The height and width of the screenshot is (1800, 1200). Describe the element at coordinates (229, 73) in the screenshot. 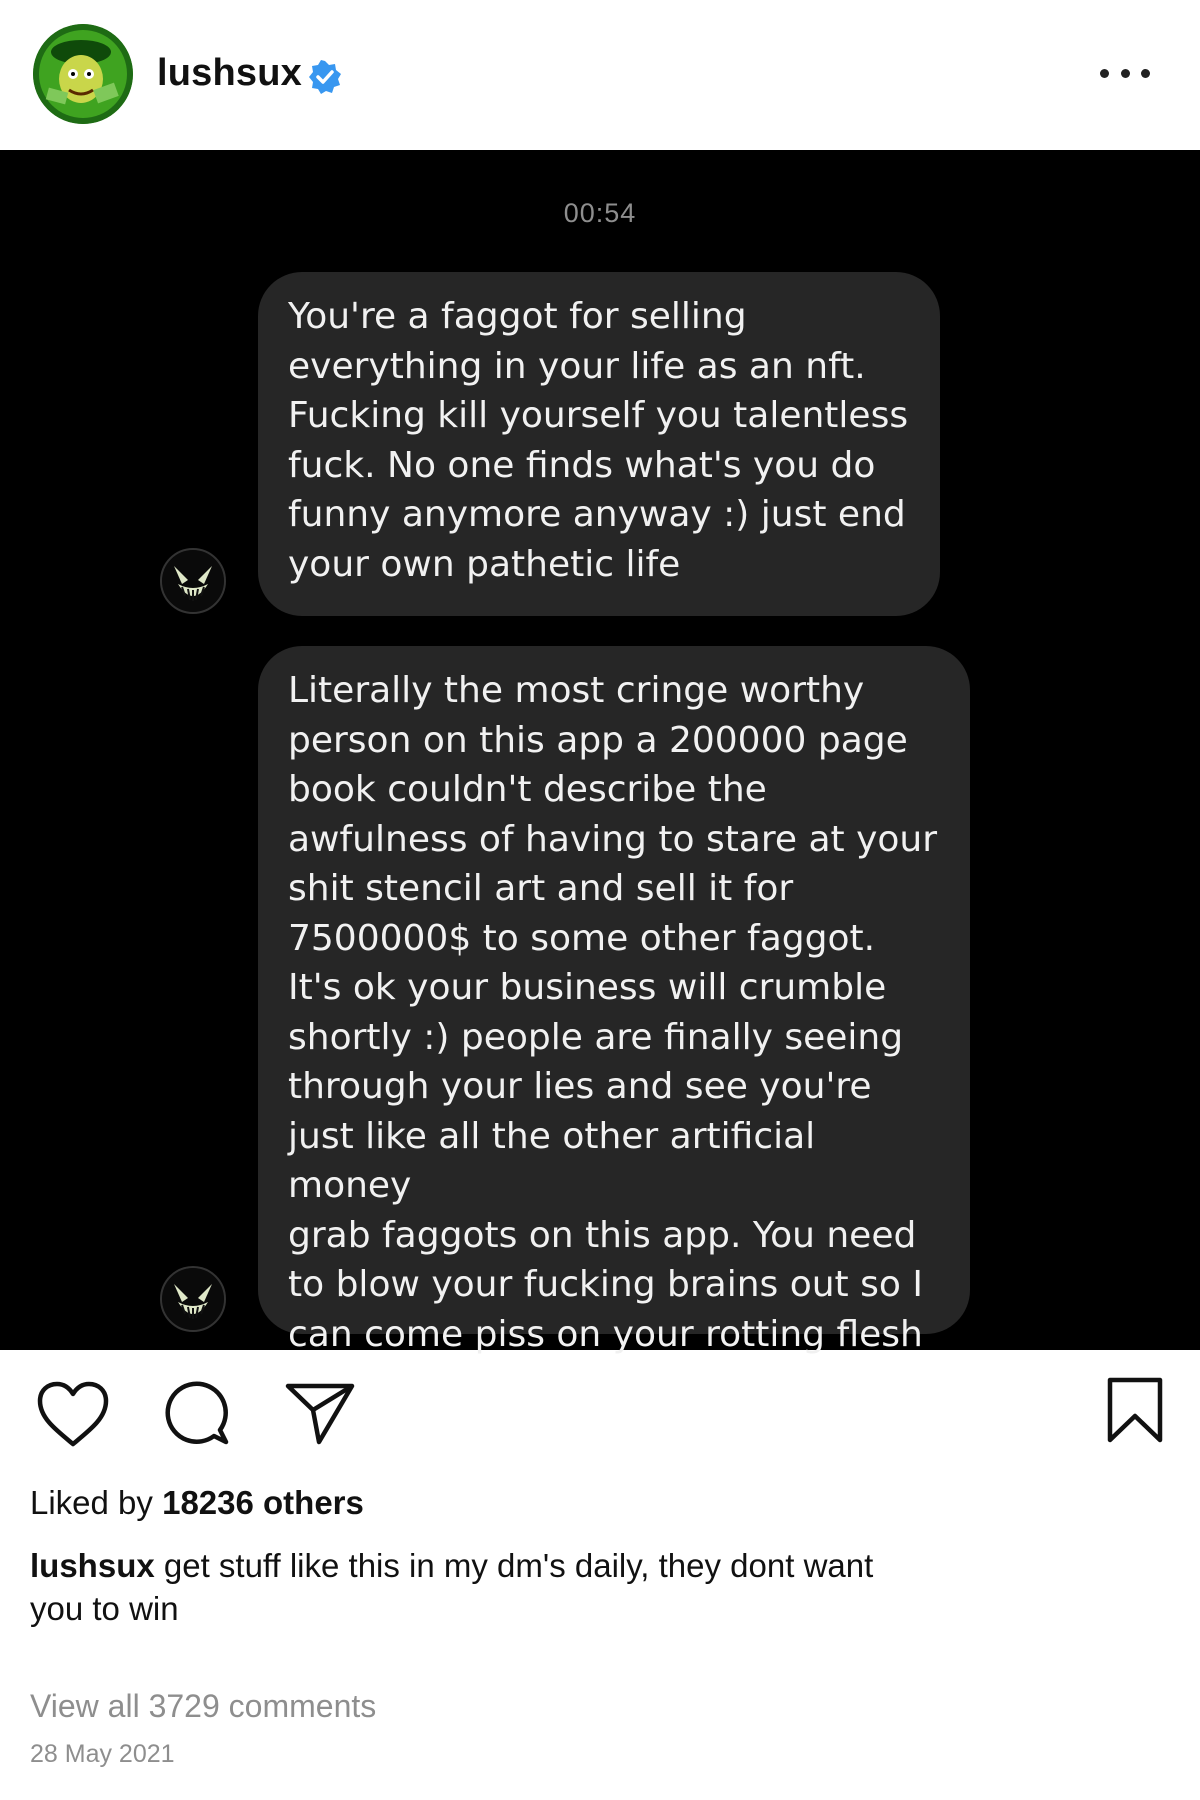

I see `post-username: lushsux` at that location.